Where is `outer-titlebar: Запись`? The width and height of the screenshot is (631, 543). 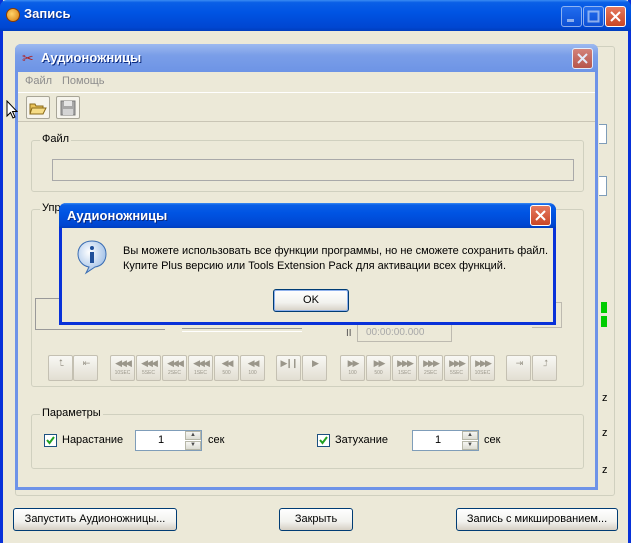 outer-titlebar: Запись is located at coordinates (315, 15).